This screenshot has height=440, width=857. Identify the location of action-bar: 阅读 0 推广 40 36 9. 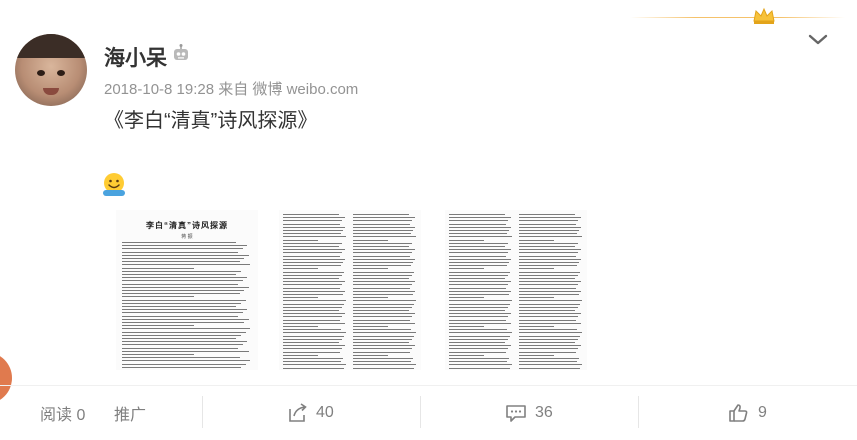
(428, 412).